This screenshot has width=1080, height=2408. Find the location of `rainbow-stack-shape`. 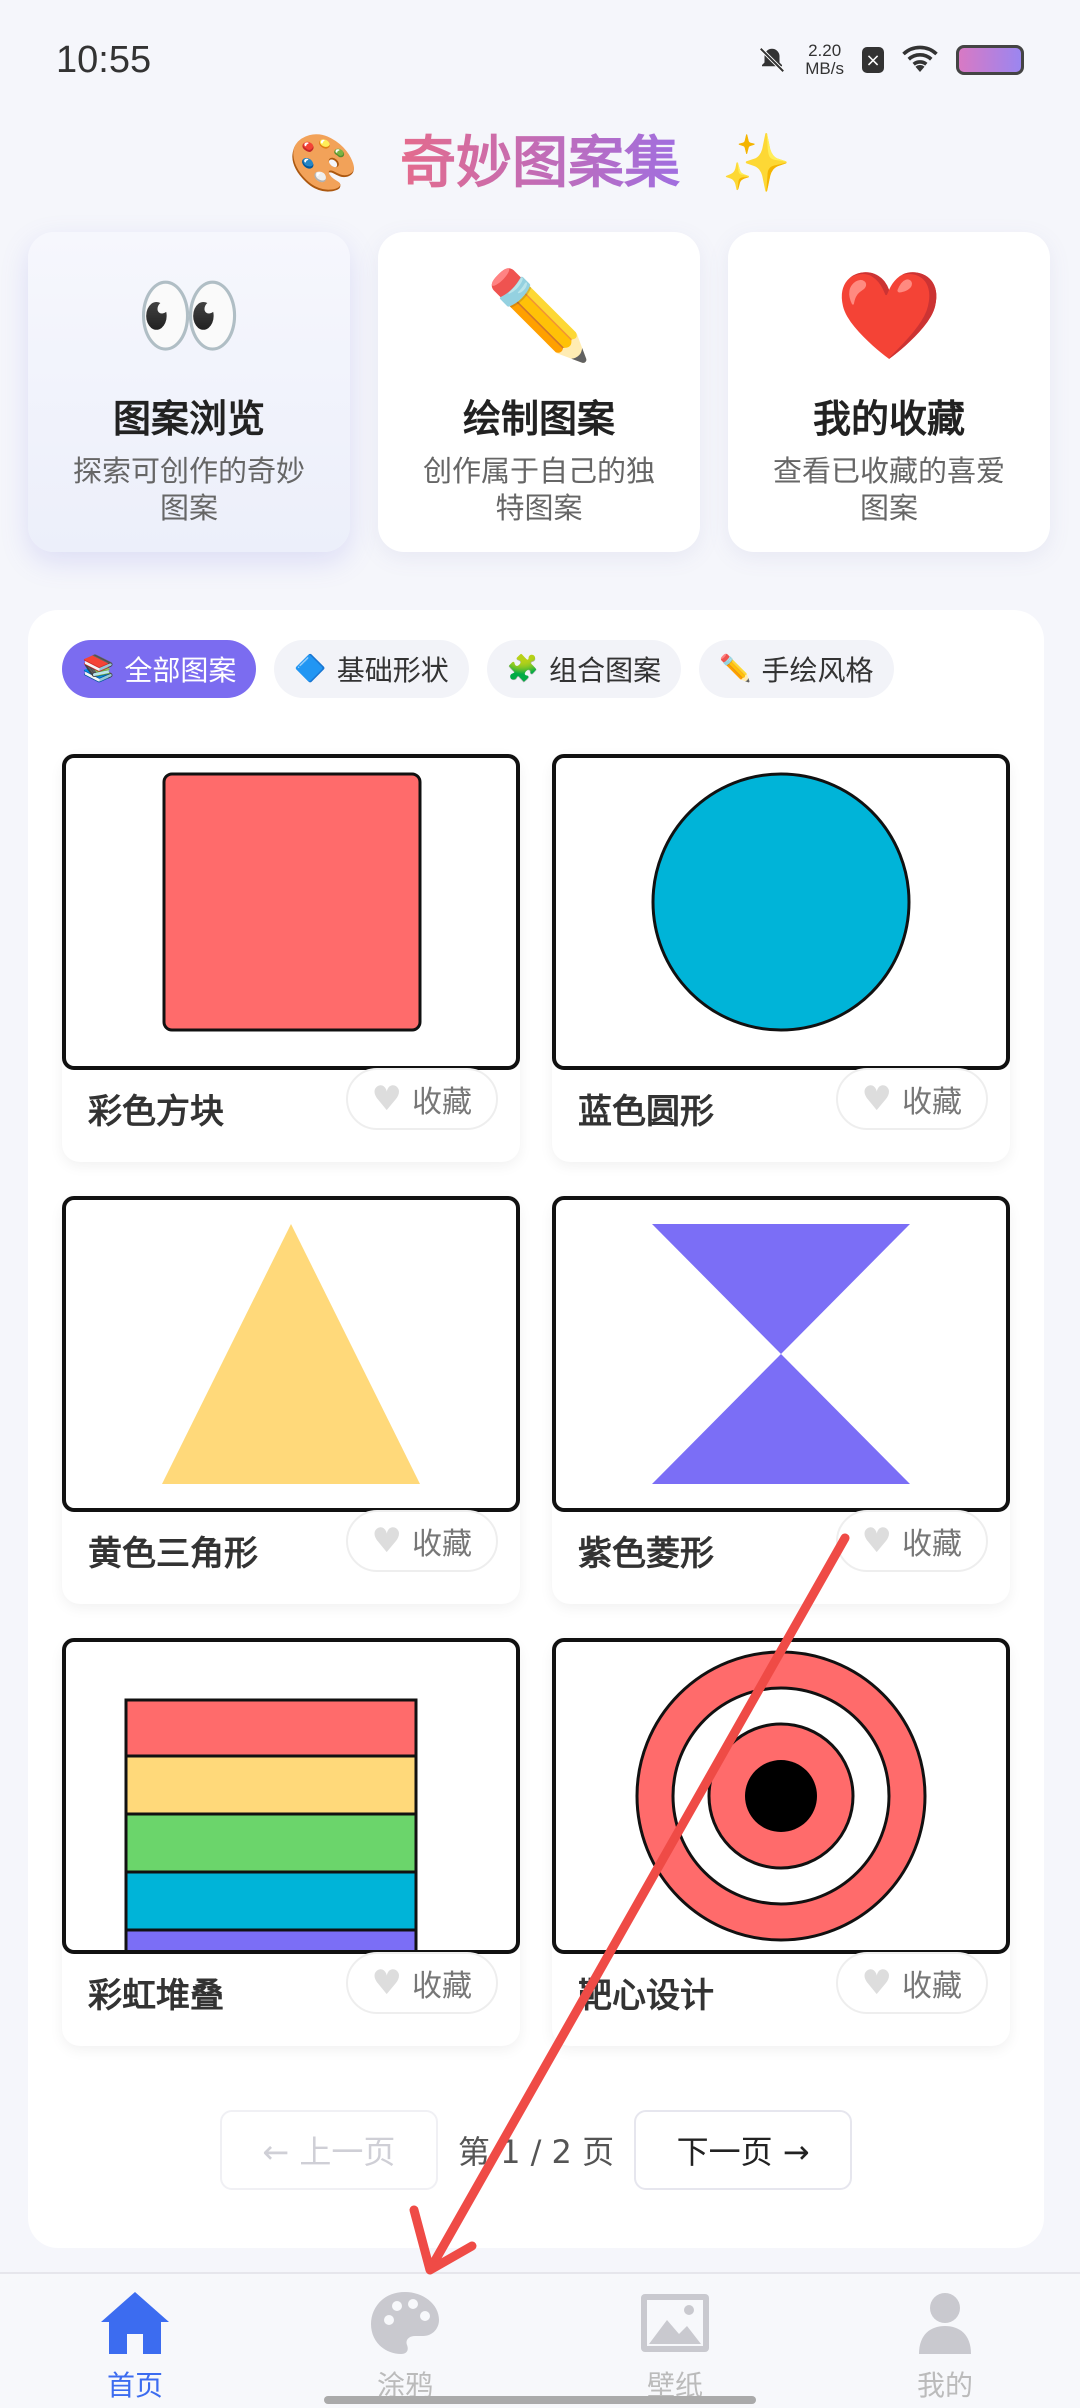

rainbow-stack-shape is located at coordinates (271, 1824).